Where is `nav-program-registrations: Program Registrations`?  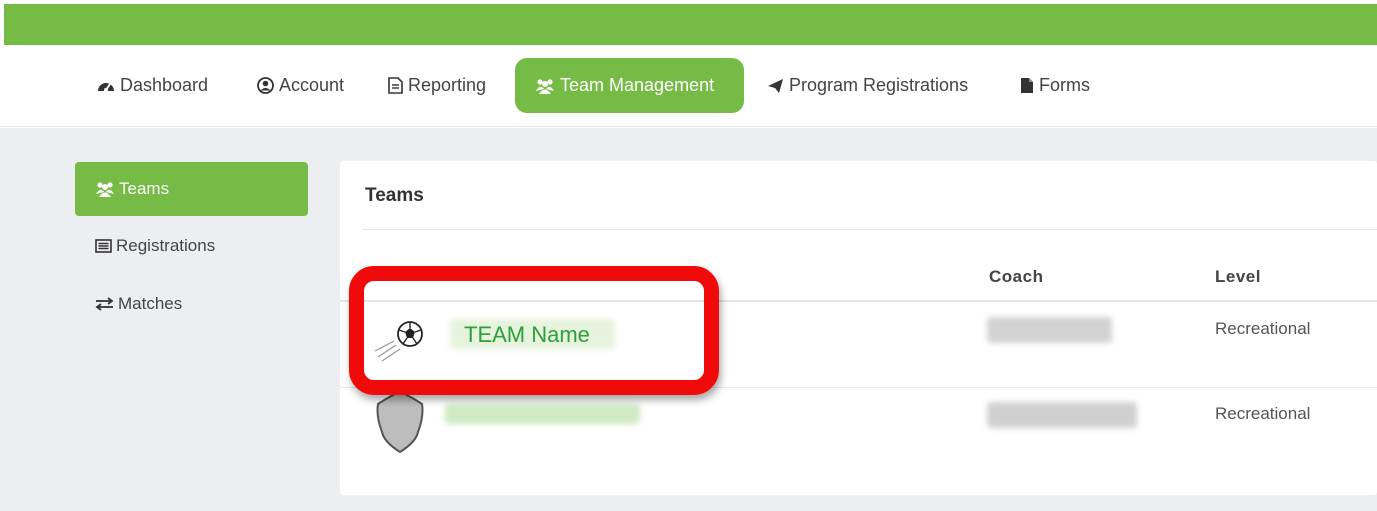
nav-program-registrations: Program Registrations is located at coordinates (867, 85).